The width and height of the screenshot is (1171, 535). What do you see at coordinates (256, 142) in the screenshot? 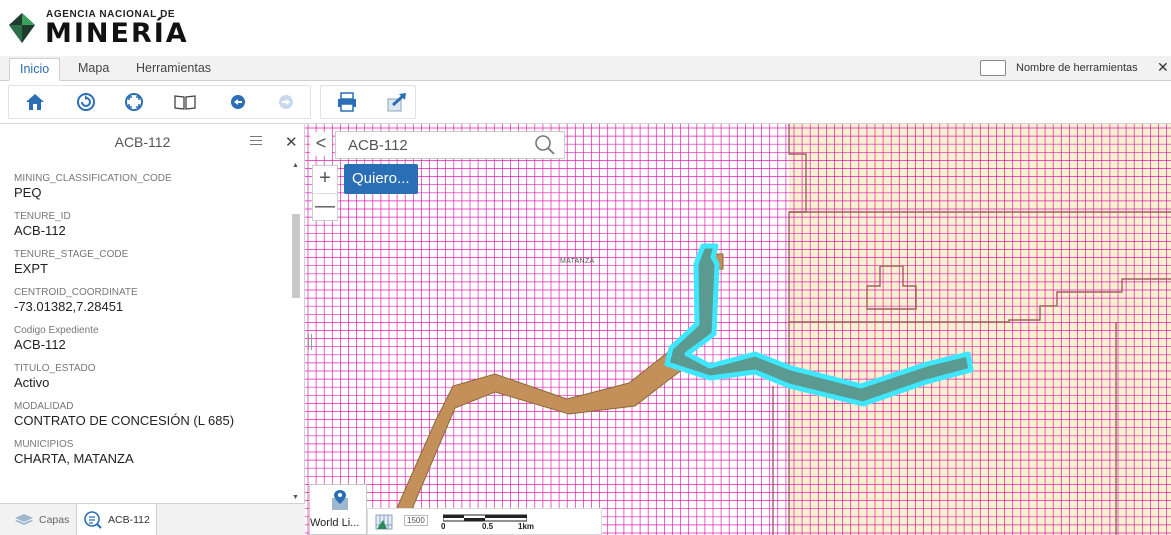
I see `menu-icon` at bounding box center [256, 142].